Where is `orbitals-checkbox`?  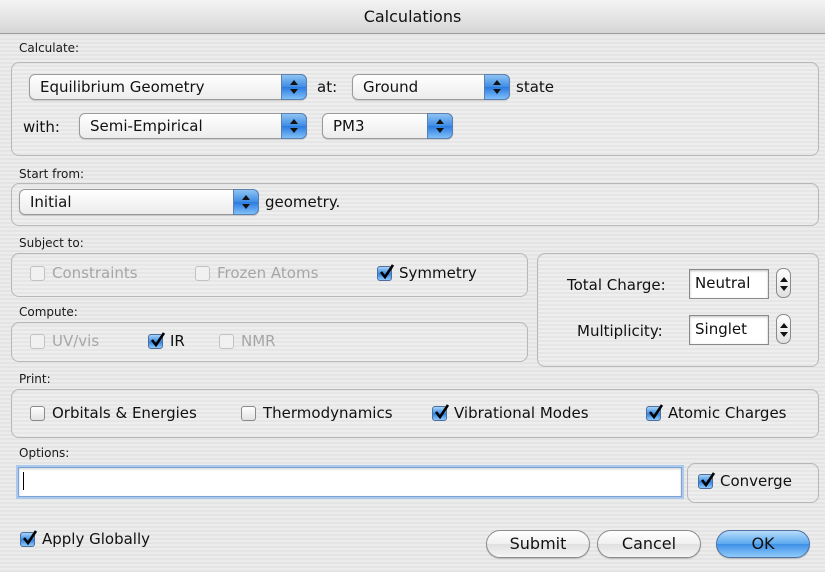
orbitals-checkbox is located at coordinates (37, 413).